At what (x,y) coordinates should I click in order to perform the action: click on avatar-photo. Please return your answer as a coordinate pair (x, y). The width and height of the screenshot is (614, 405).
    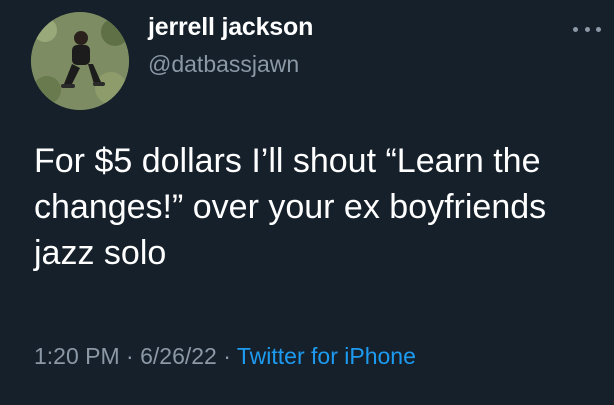
    Looking at the image, I should click on (80, 61).